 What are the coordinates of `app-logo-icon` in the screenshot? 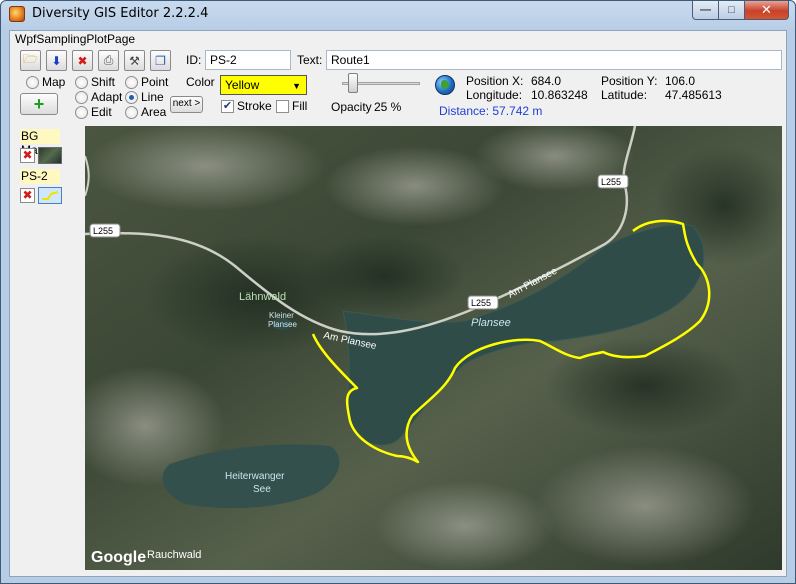 It's located at (17, 14).